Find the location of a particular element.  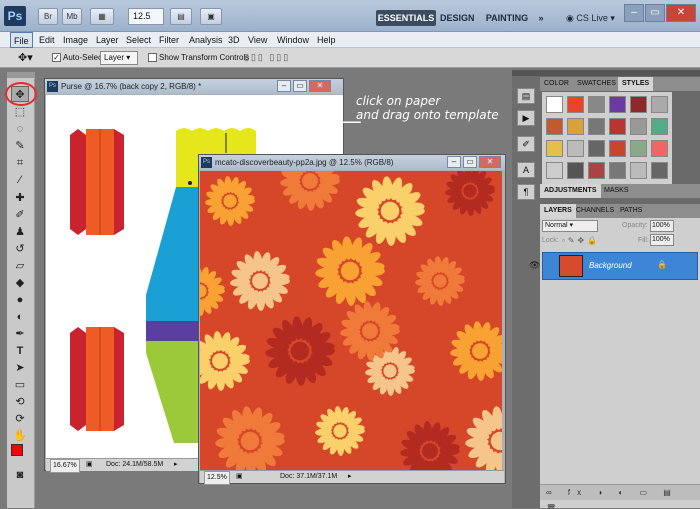

opacity-field: 100% is located at coordinates (662, 226).